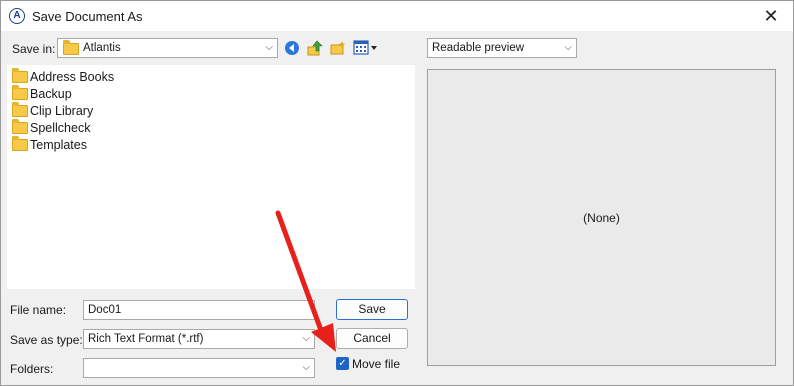 The height and width of the screenshot is (386, 794). Describe the element at coordinates (105, 310) in the screenshot. I see `file-name-value: Doc01` at that location.